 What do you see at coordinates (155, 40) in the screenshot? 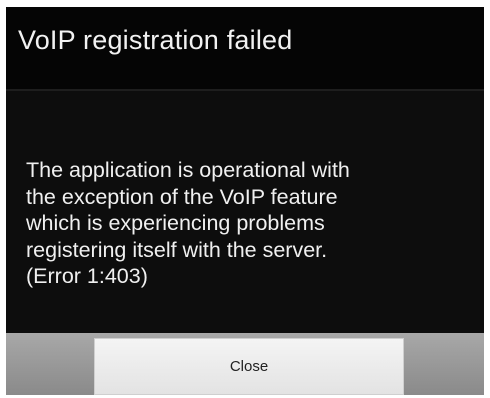
I see `dialog-title: VoIP registration failed` at bounding box center [155, 40].